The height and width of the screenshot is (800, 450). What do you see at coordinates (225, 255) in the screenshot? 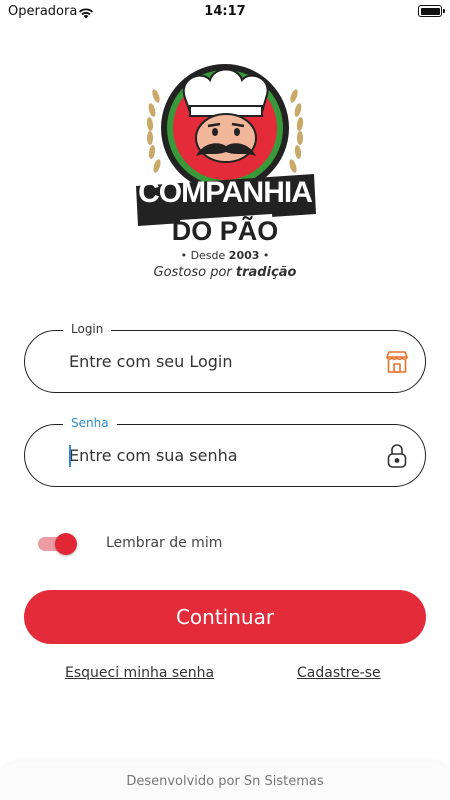
I see `logo-since: • Desde 2003 •` at bounding box center [225, 255].